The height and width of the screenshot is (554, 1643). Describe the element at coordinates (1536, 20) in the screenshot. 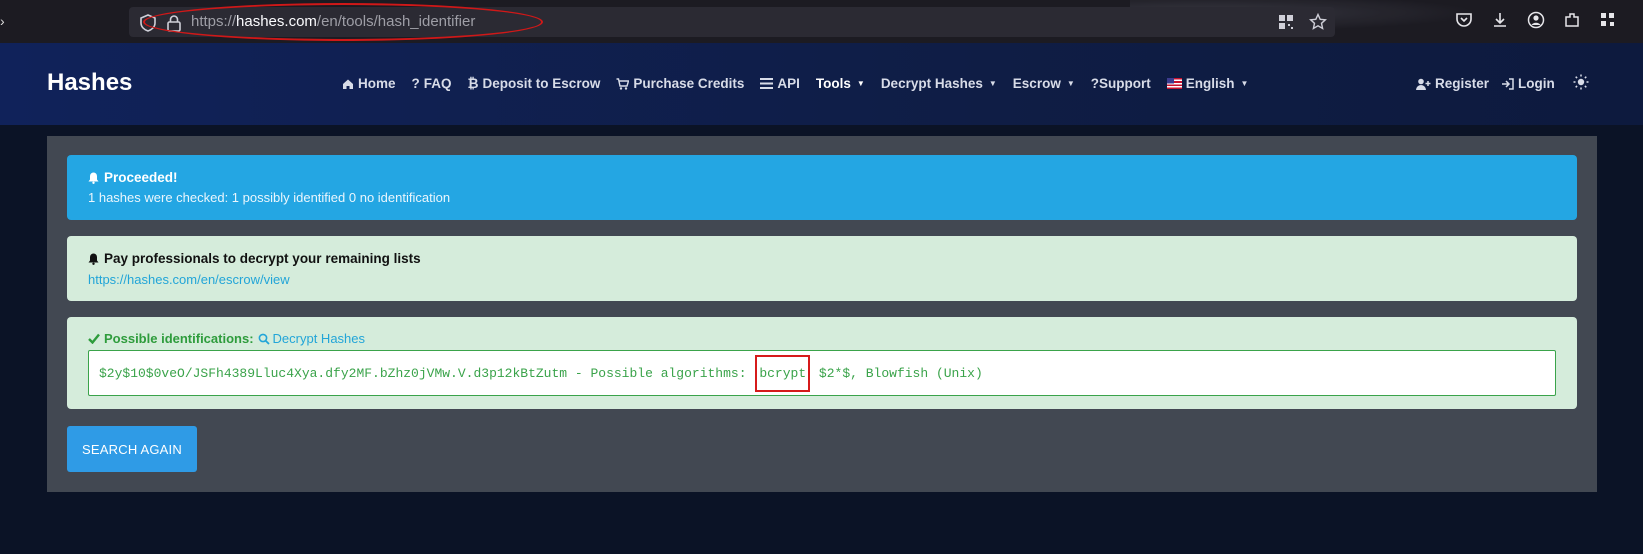

I see `account-icon` at that location.